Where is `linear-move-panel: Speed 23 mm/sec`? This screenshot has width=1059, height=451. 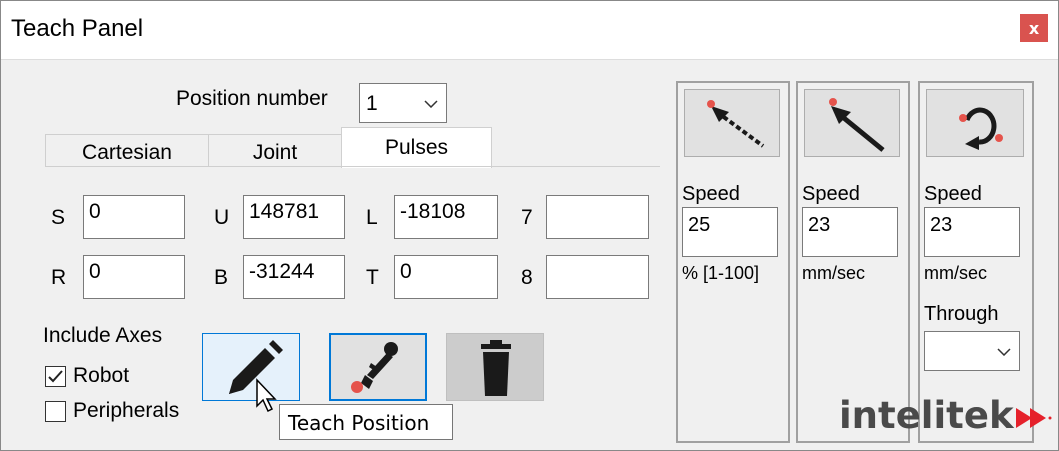 linear-move-panel: Speed 23 mm/sec is located at coordinates (853, 262).